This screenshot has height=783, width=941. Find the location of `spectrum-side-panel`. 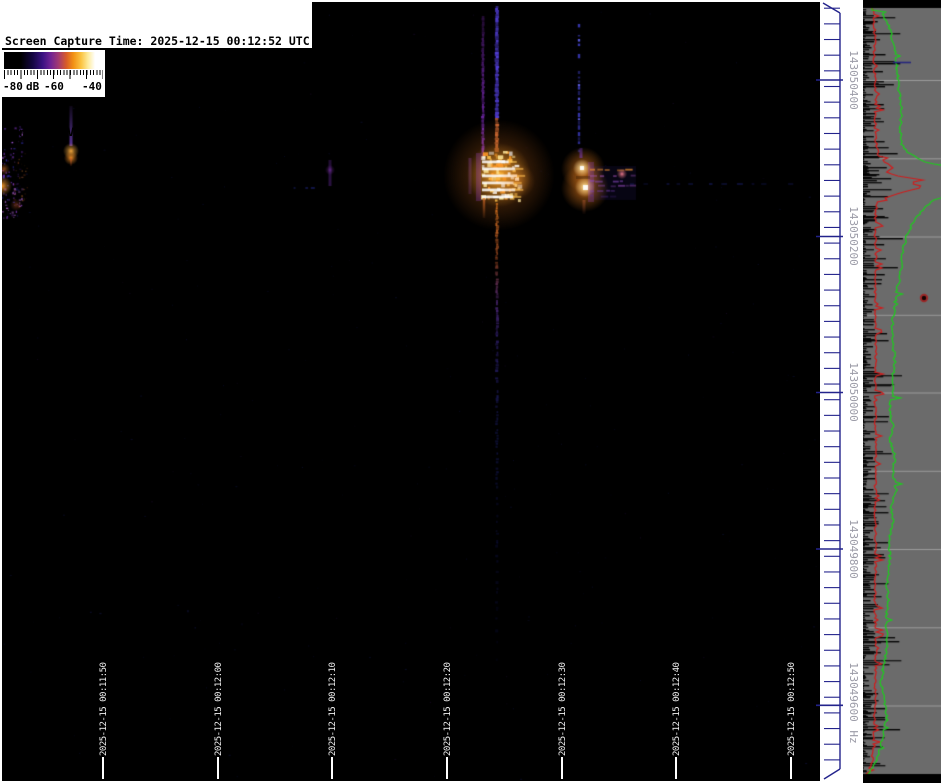

spectrum-side-panel is located at coordinates (902, 391).